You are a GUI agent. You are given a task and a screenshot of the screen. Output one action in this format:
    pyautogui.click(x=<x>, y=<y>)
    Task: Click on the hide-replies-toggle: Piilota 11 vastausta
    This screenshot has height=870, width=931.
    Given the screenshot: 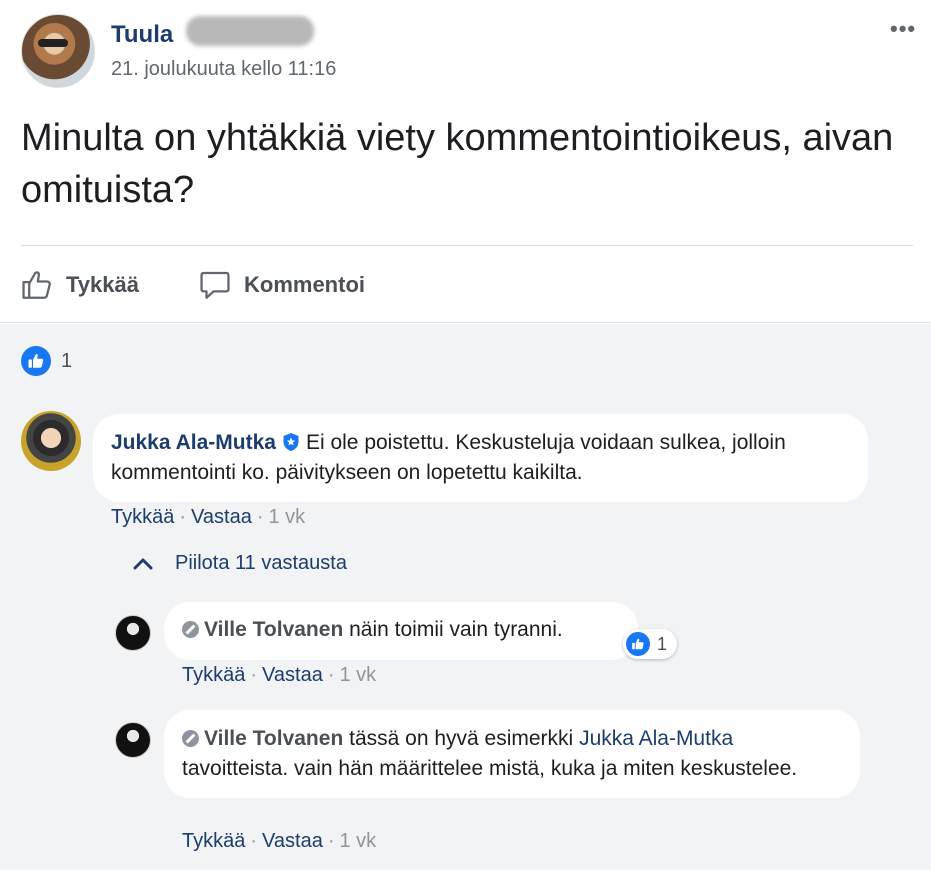 What is the action you would take?
    pyautogui.click(x=240, y=563)
    